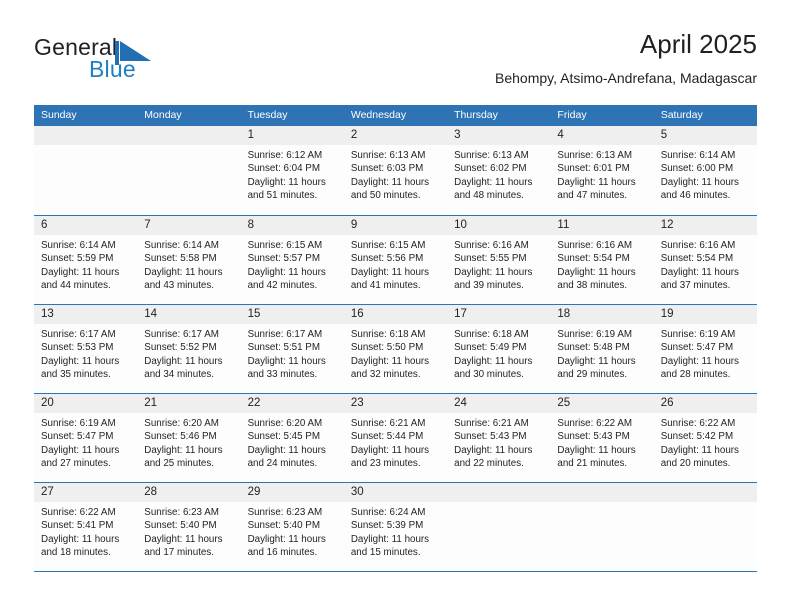  Describe the element at coordinates (129, 60) in the screenshot. I see `general-blue-logo: General Blue` at that location.